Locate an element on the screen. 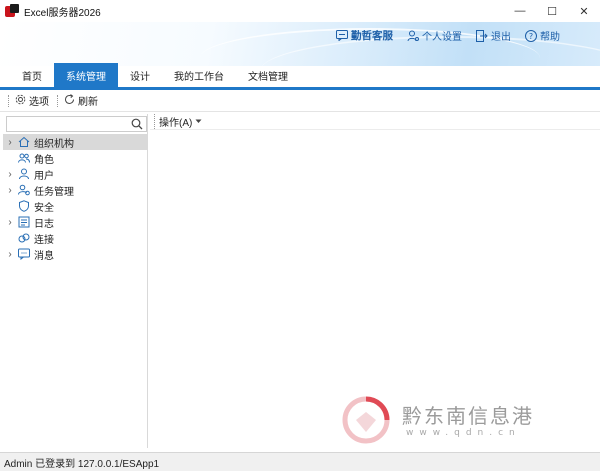 The height and width of the screenshot is (471, 600). tree-item-label: 消息 is located at coordinates (44, 256).